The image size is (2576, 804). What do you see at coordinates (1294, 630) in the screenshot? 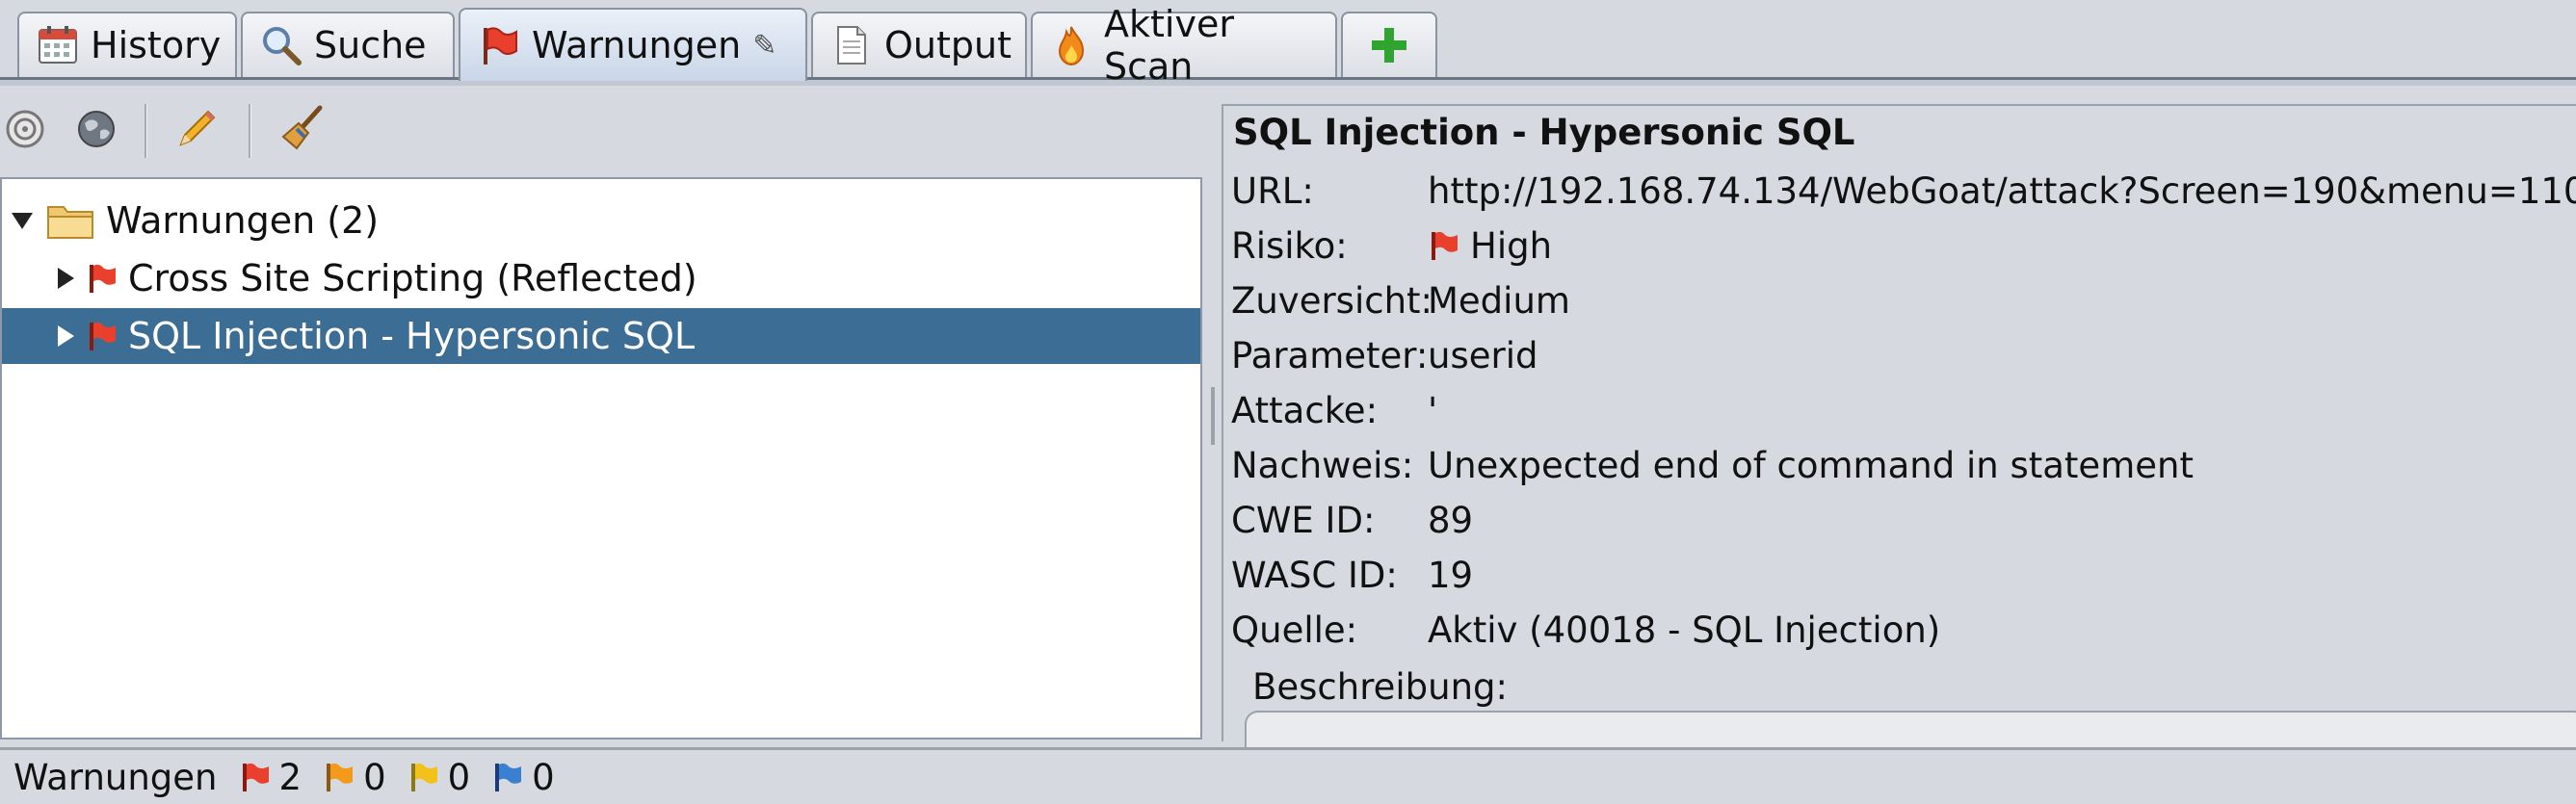
I see `detail-label: Quelle:` at bounding box center [1294, 630].